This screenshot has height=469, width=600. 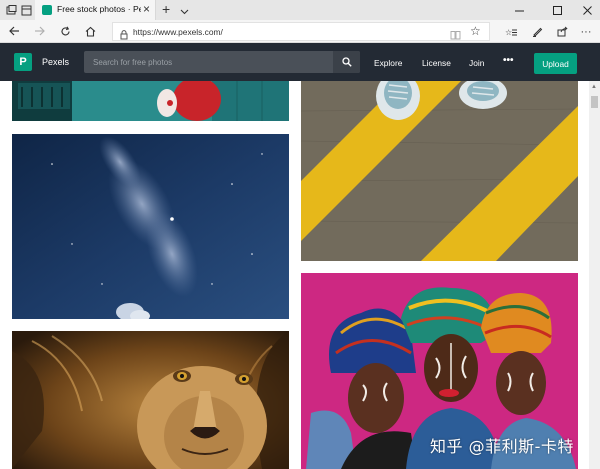 What do you see at coordinates (562, 31) in the screenshot?
I see `share-icon` at bounding box center [562, 31].